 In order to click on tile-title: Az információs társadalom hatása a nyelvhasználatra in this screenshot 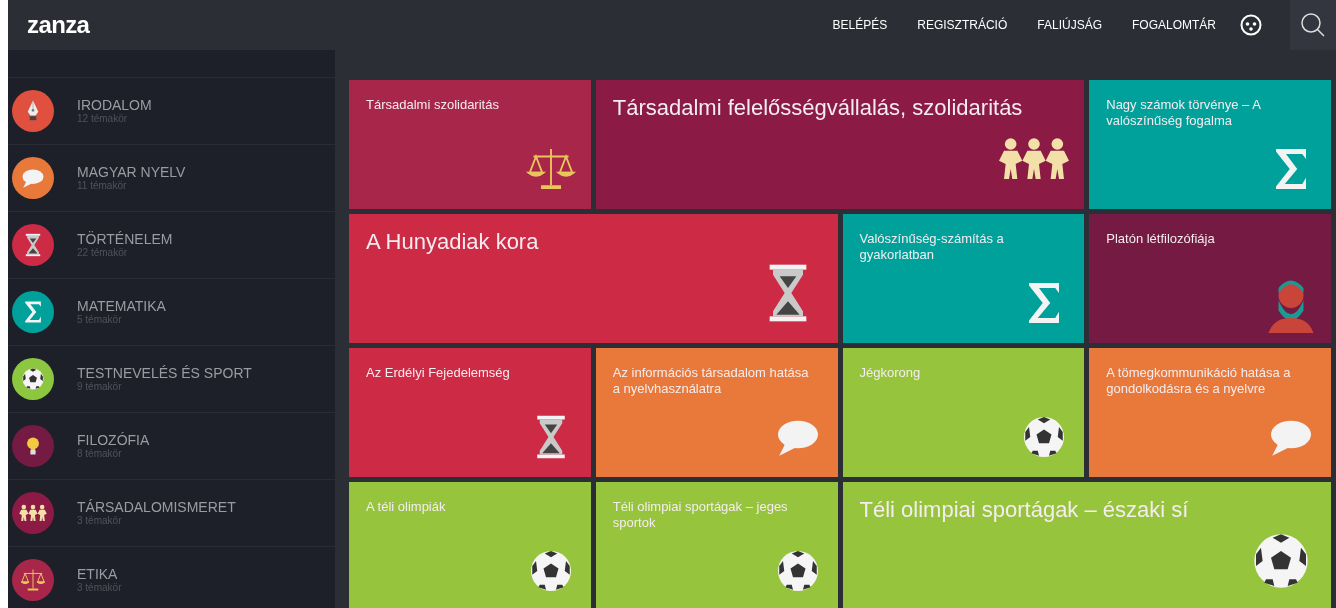, I will do `click(711, 381)`.